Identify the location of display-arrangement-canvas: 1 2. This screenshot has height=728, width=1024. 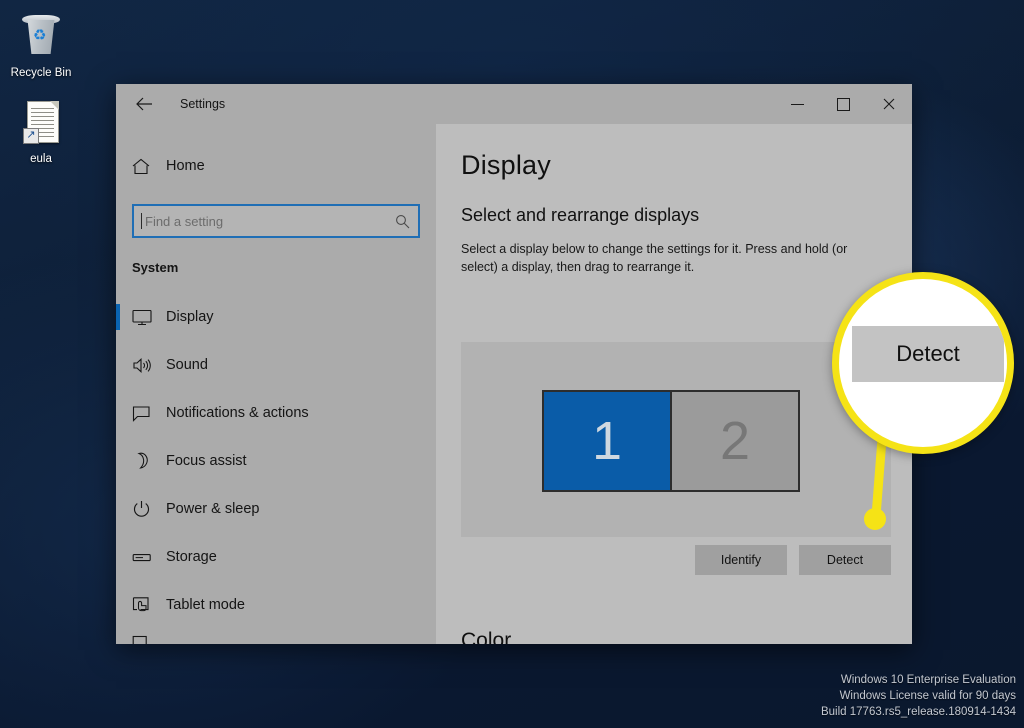
(676, 439).